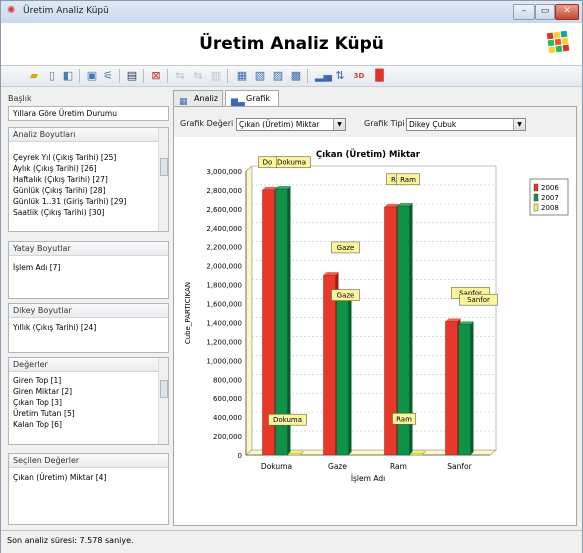  I want to click on legend-label: 2008, so click(550, 208).